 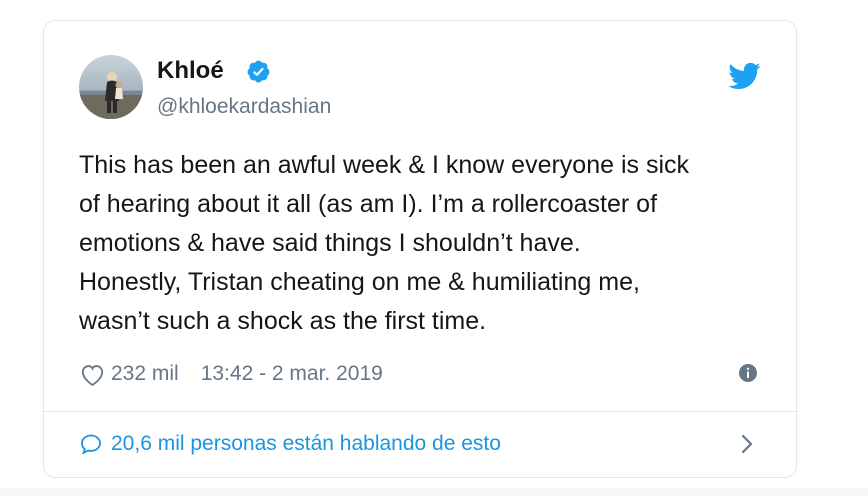 I want to click on display-name: Khloé, so click(x=190, y=71).